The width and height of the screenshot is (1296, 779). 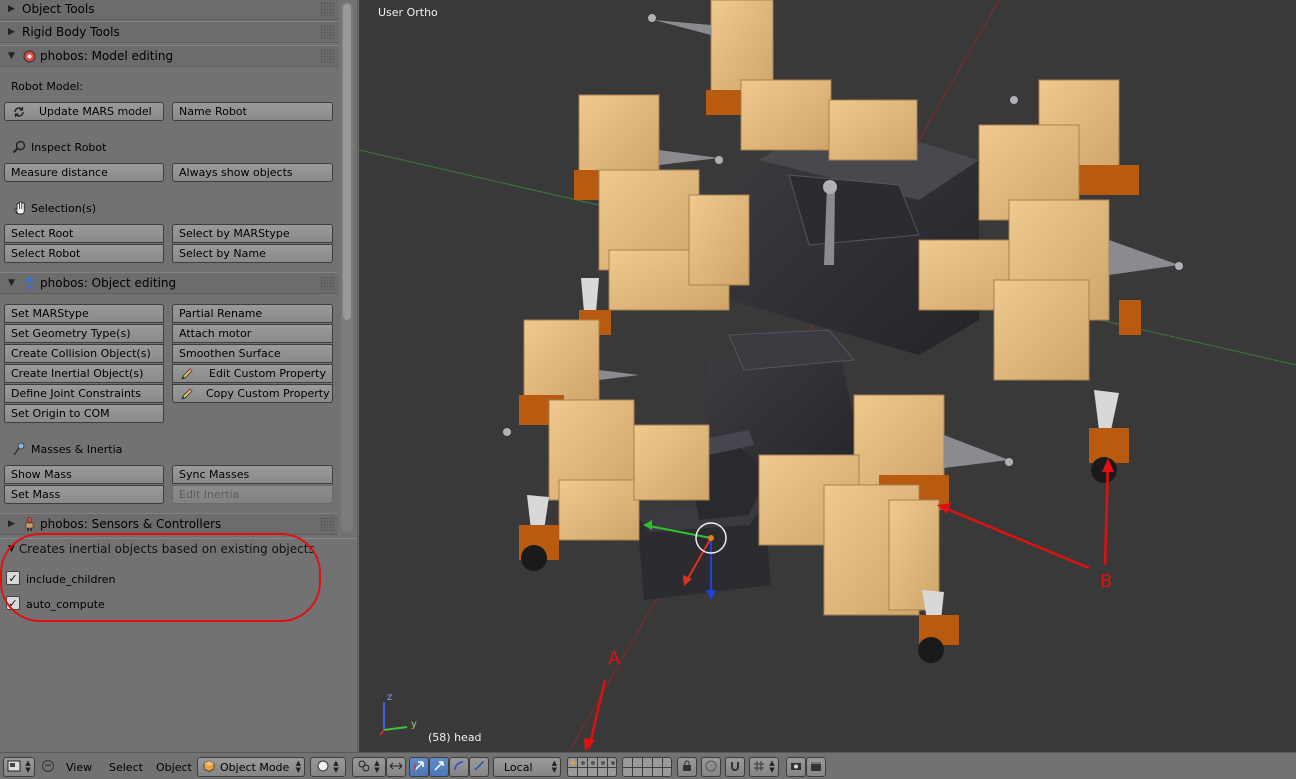 What do you see at coordinates (29, 524) in the screenshot?
I see `robot-icon` at bounding box center [29, 524].